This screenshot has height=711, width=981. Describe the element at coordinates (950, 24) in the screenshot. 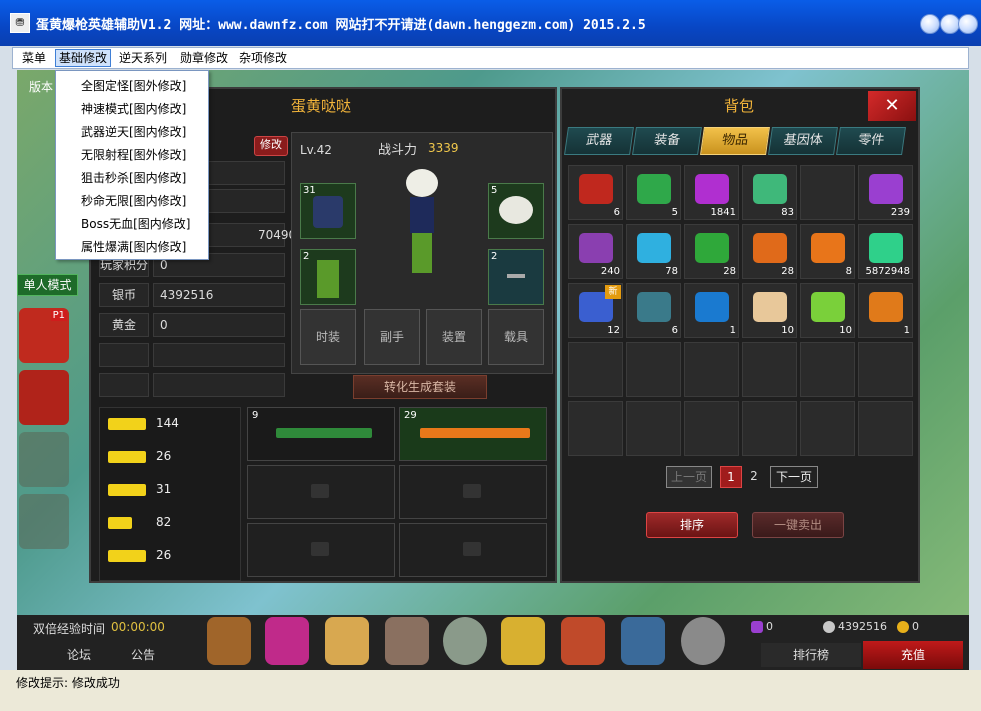

I see `maximize-button` at that location.